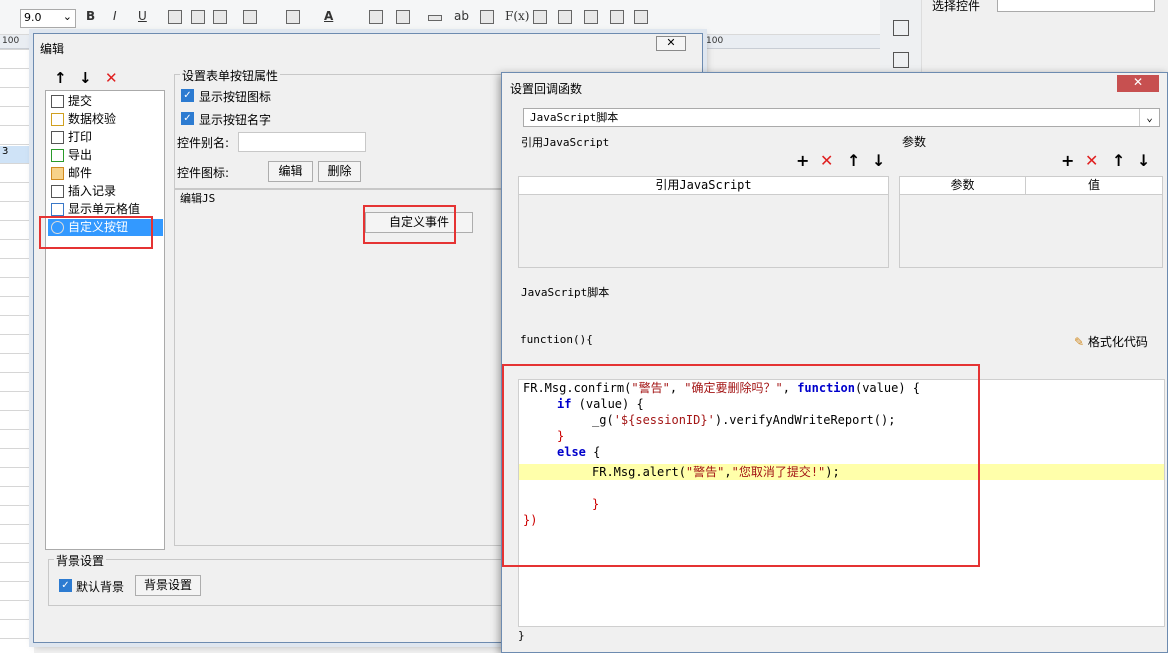  Describe the element at coordinates (1024, 35) in the screenshot. I see `right-pane: 选择控件` at that location.